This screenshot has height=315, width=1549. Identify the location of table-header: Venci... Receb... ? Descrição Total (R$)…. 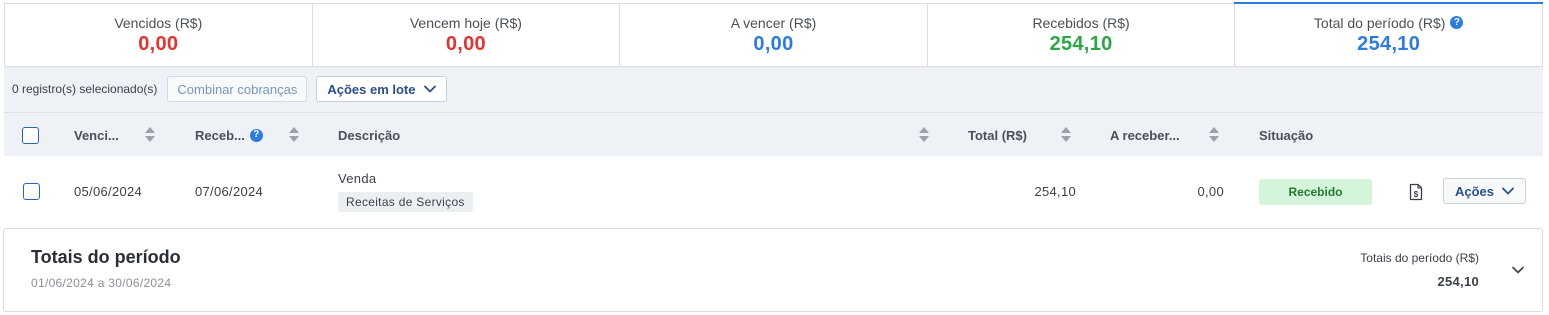
(773, 134).